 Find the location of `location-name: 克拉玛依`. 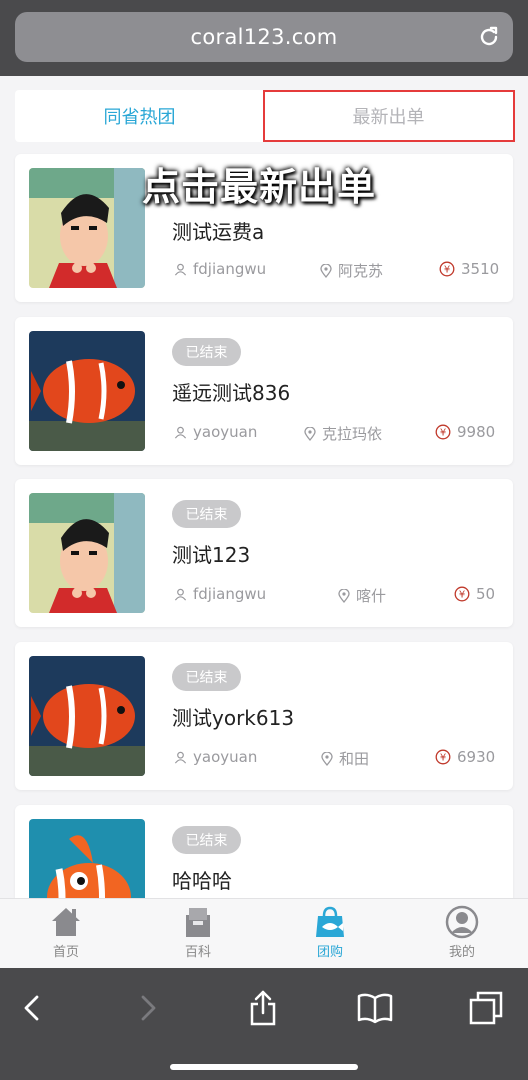

location-name: 克拉玛依 is located at coordinates (352, 434).